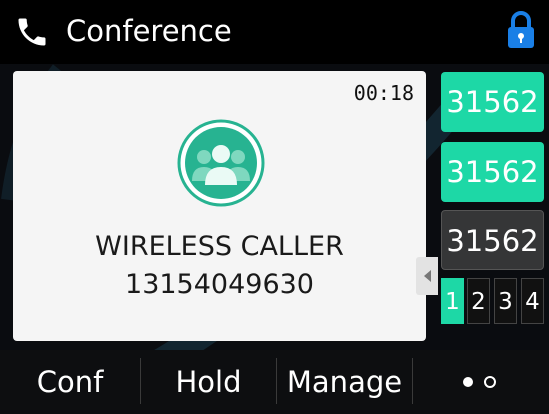 Image resolution: width=549 pixels, height=414 pixels. Describe the element at coordinates (505, 301) in the screenshot. I see `page-indicator-3: 3` at that location.